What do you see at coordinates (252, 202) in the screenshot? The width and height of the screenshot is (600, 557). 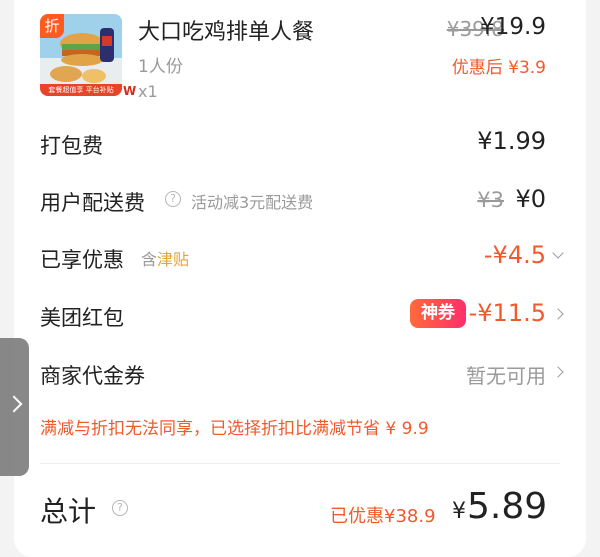 I see `delivery-fee-note: 活动减3元配送费` at bounding box center [252, 202].